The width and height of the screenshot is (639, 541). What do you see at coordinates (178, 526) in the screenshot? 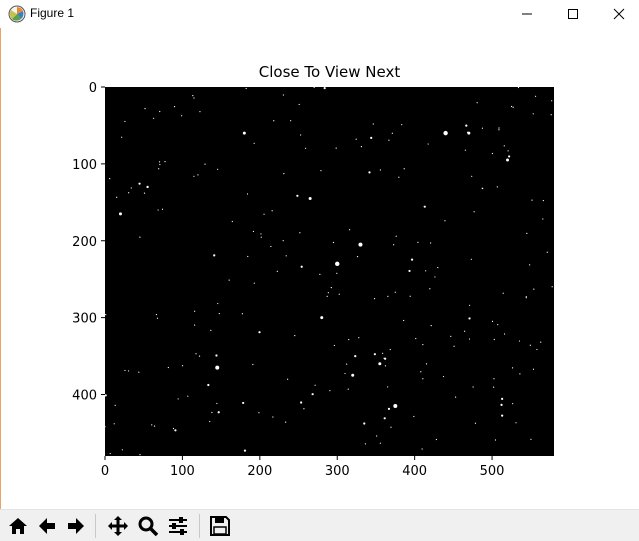
I see `configure-subplots-button` at bounding box center [178, 526].